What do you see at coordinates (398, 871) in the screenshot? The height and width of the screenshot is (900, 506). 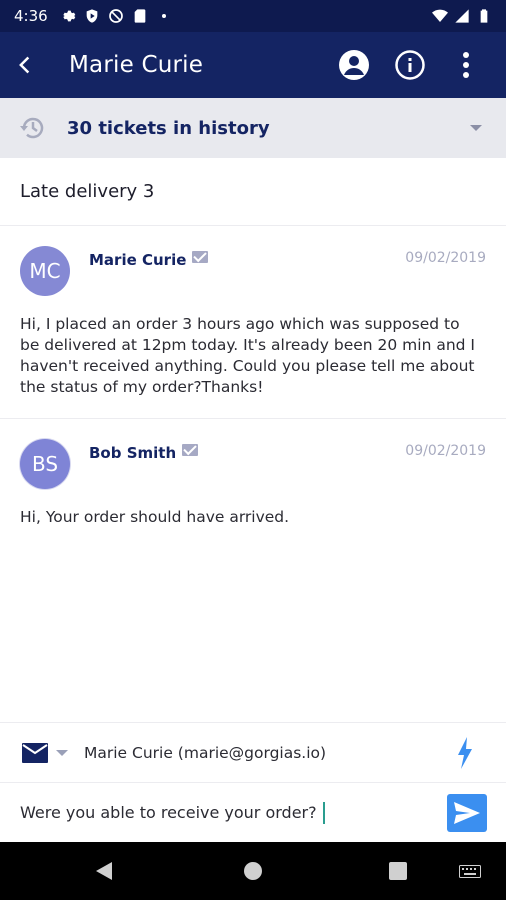 I see `nav-recents-icon` at bounding box center [398, 871].